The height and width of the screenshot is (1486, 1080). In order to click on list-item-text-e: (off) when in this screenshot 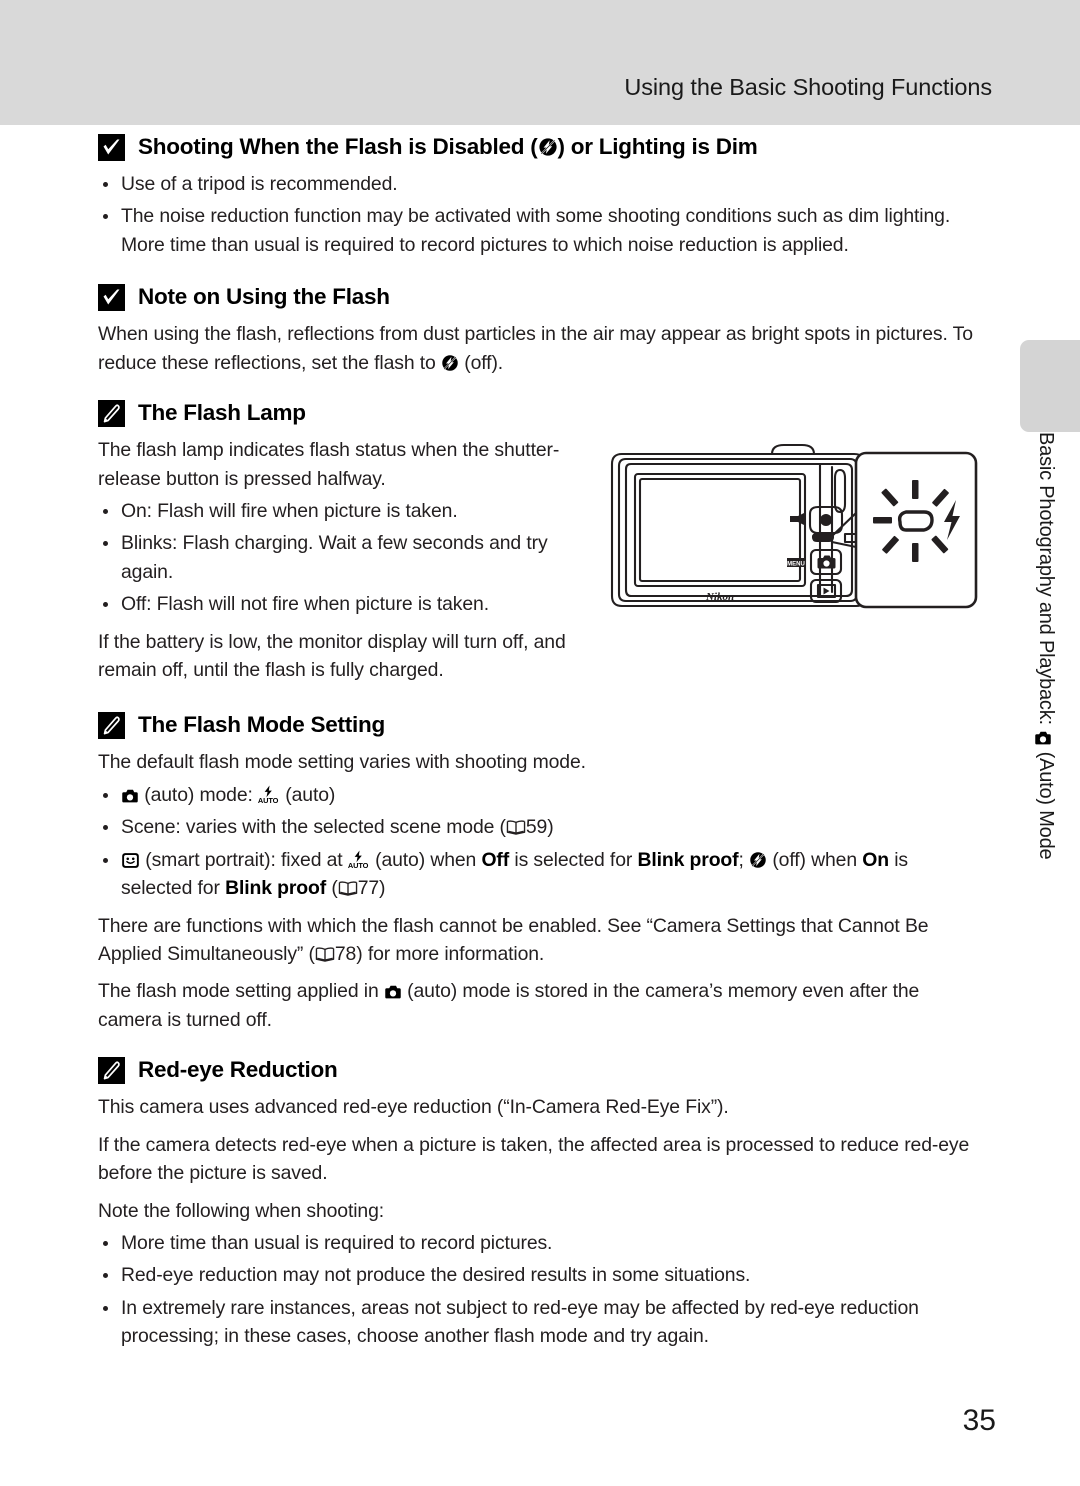, I will do `click(815, 859)`.